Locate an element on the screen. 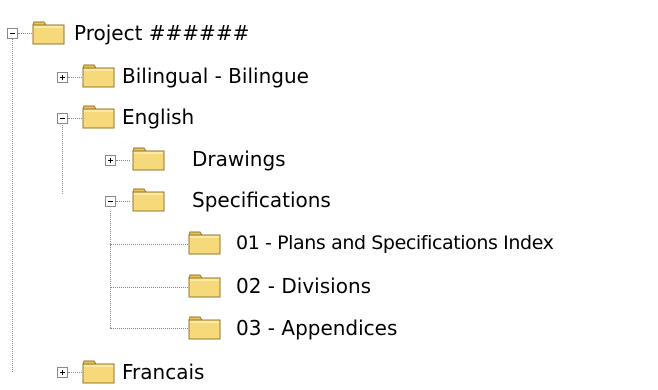  tree-node-label: English is located at coordinates (158, 117).